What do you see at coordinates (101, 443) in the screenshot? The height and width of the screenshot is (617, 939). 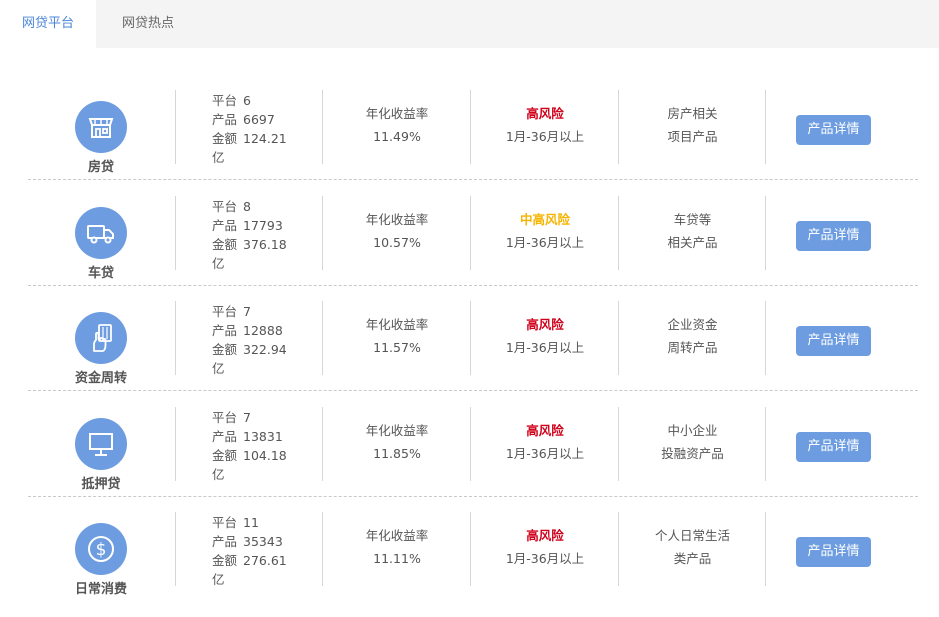 I see `monitor-icon` at bounding box center [101, 443].